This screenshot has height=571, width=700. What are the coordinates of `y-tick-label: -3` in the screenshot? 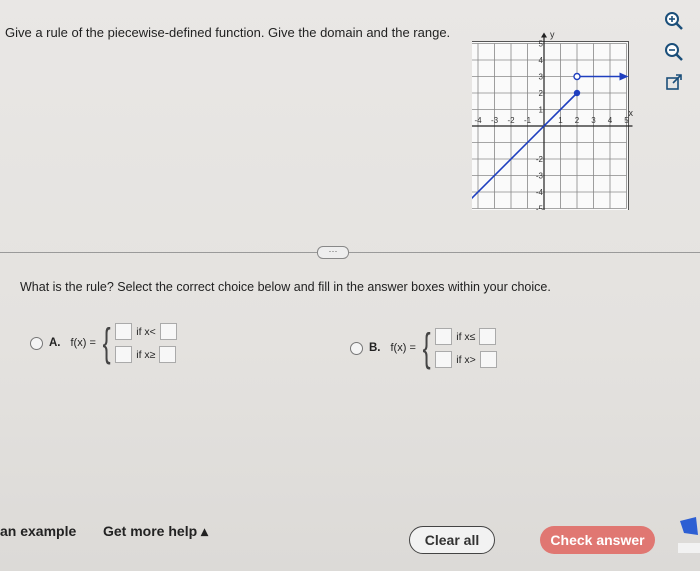 It's located at (540, 176).